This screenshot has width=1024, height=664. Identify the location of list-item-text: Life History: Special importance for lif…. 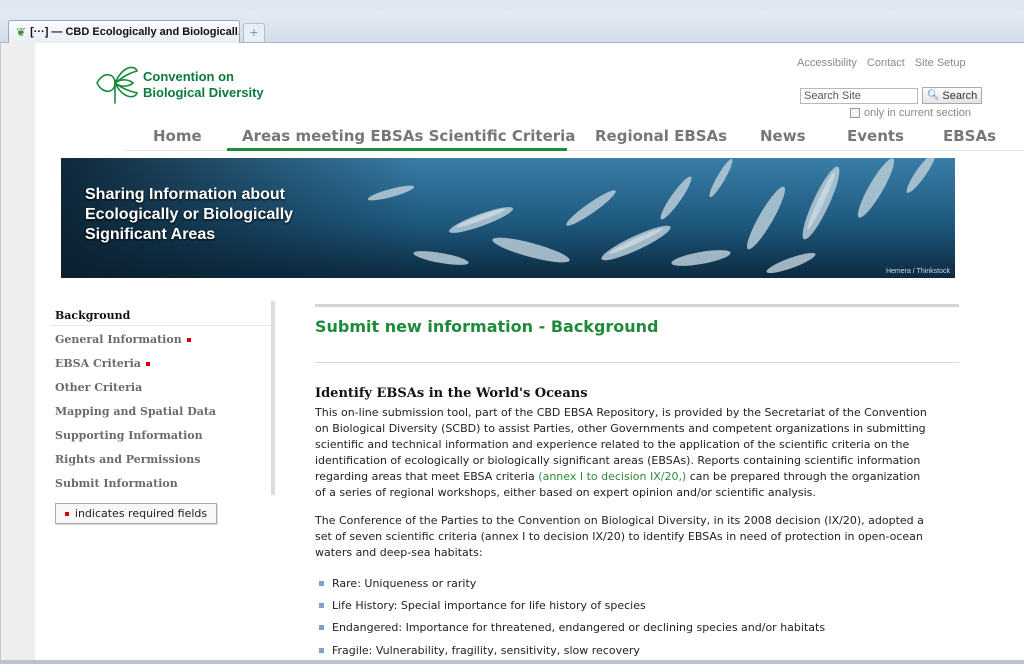
(489, 605).